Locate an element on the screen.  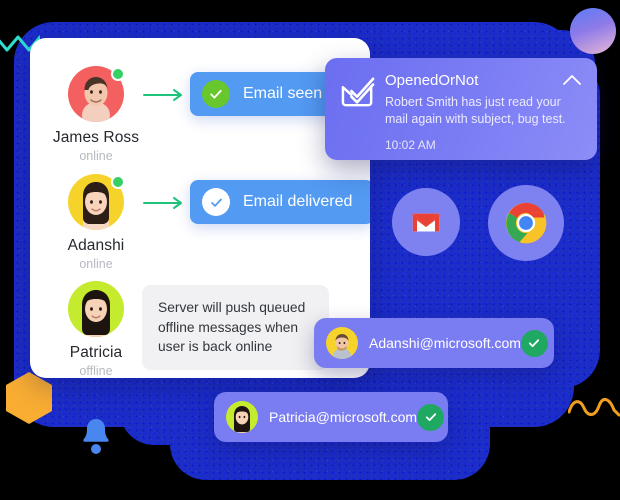
person-james-ross: James Ross online is located at coordinates (96, 114).